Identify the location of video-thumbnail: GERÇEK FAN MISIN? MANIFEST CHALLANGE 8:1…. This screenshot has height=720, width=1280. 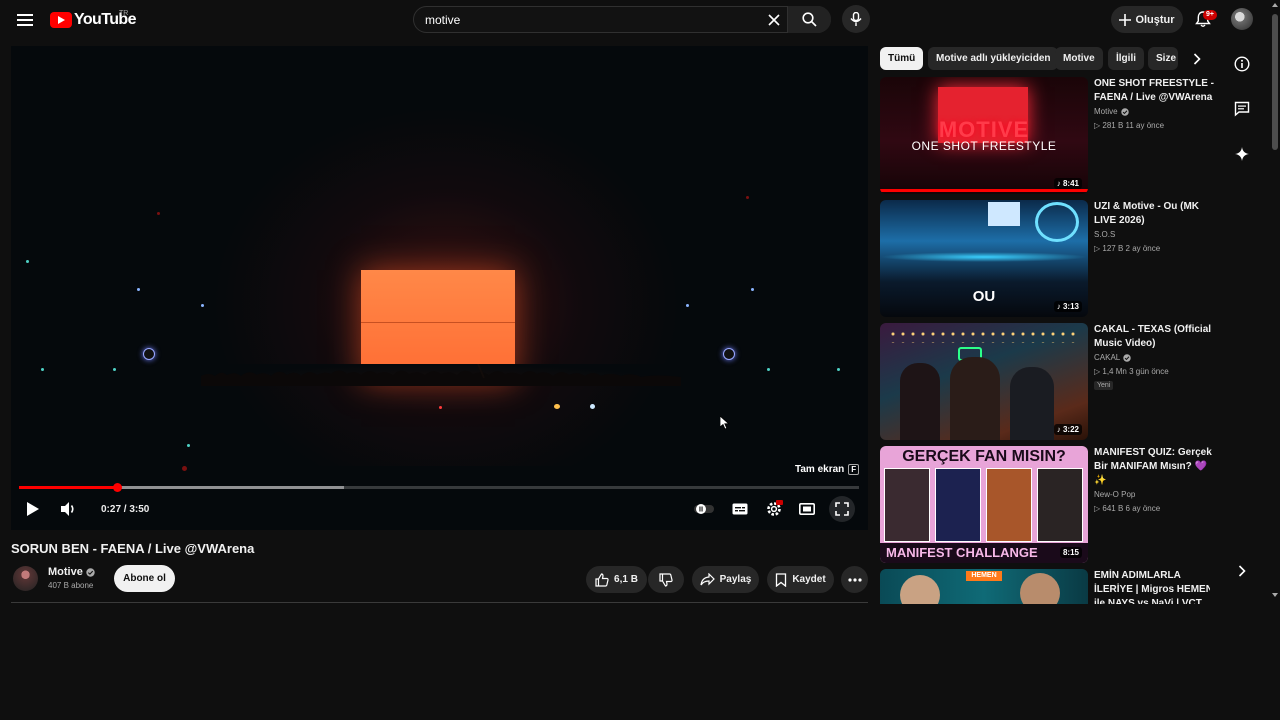
(984, 504).